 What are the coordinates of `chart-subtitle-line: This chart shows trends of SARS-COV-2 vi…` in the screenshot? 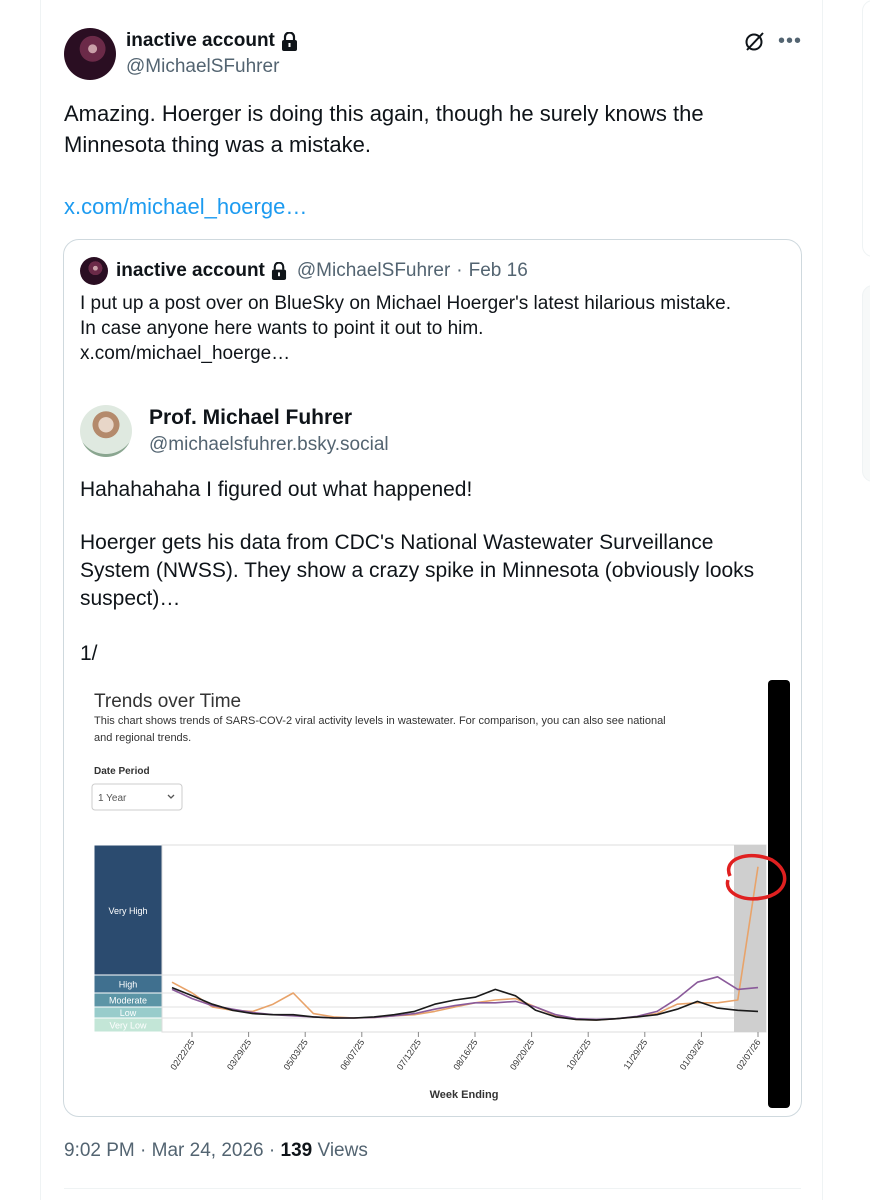 It's located at (380, 721).